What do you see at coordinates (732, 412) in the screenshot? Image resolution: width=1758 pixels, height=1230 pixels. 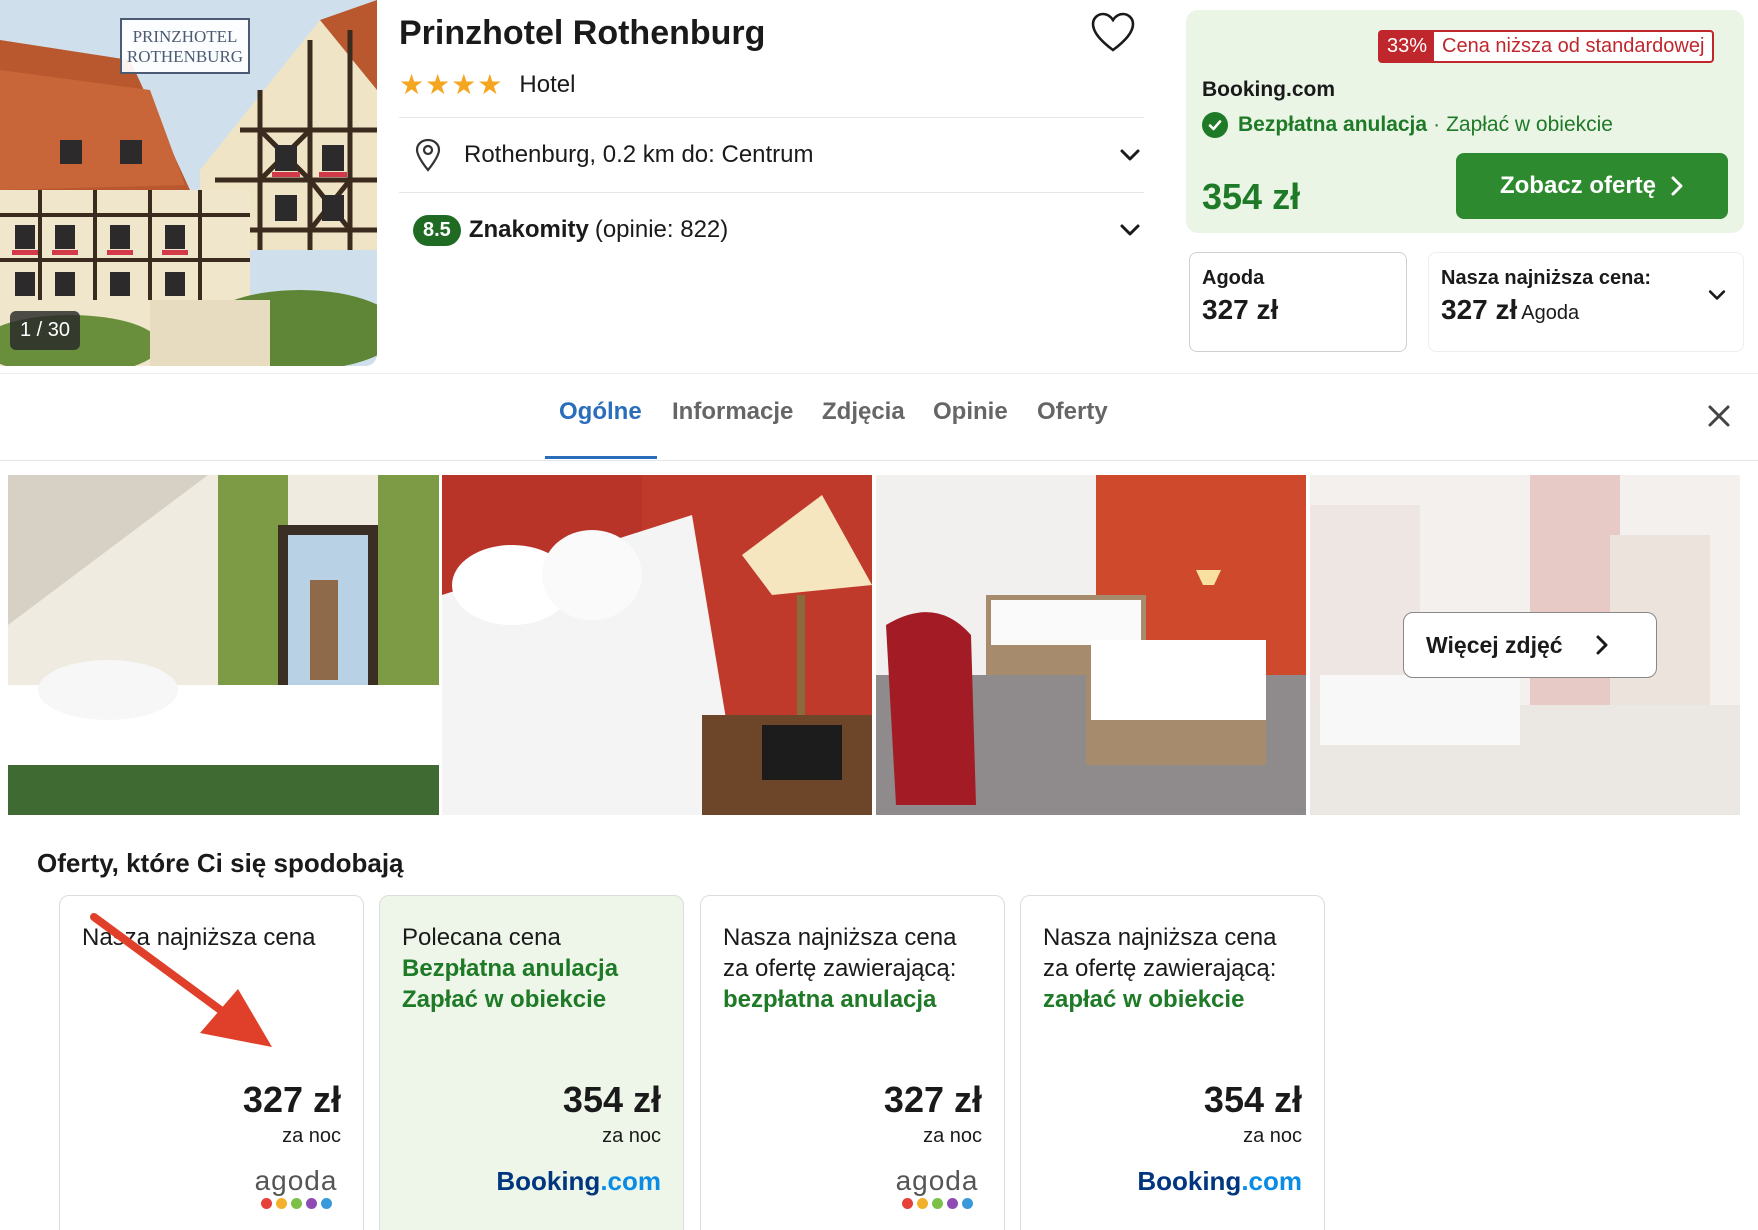 I see `tab-information: Informacje` at bounding box center [732, 412].